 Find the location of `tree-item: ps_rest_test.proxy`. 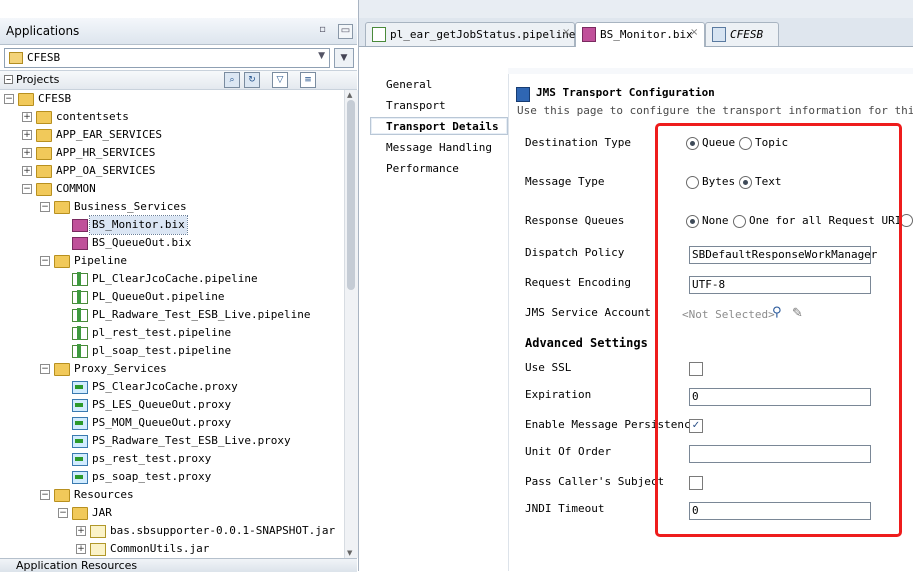

tree-item: ps_rest_test.proxy is located at coordinates (172, 459).